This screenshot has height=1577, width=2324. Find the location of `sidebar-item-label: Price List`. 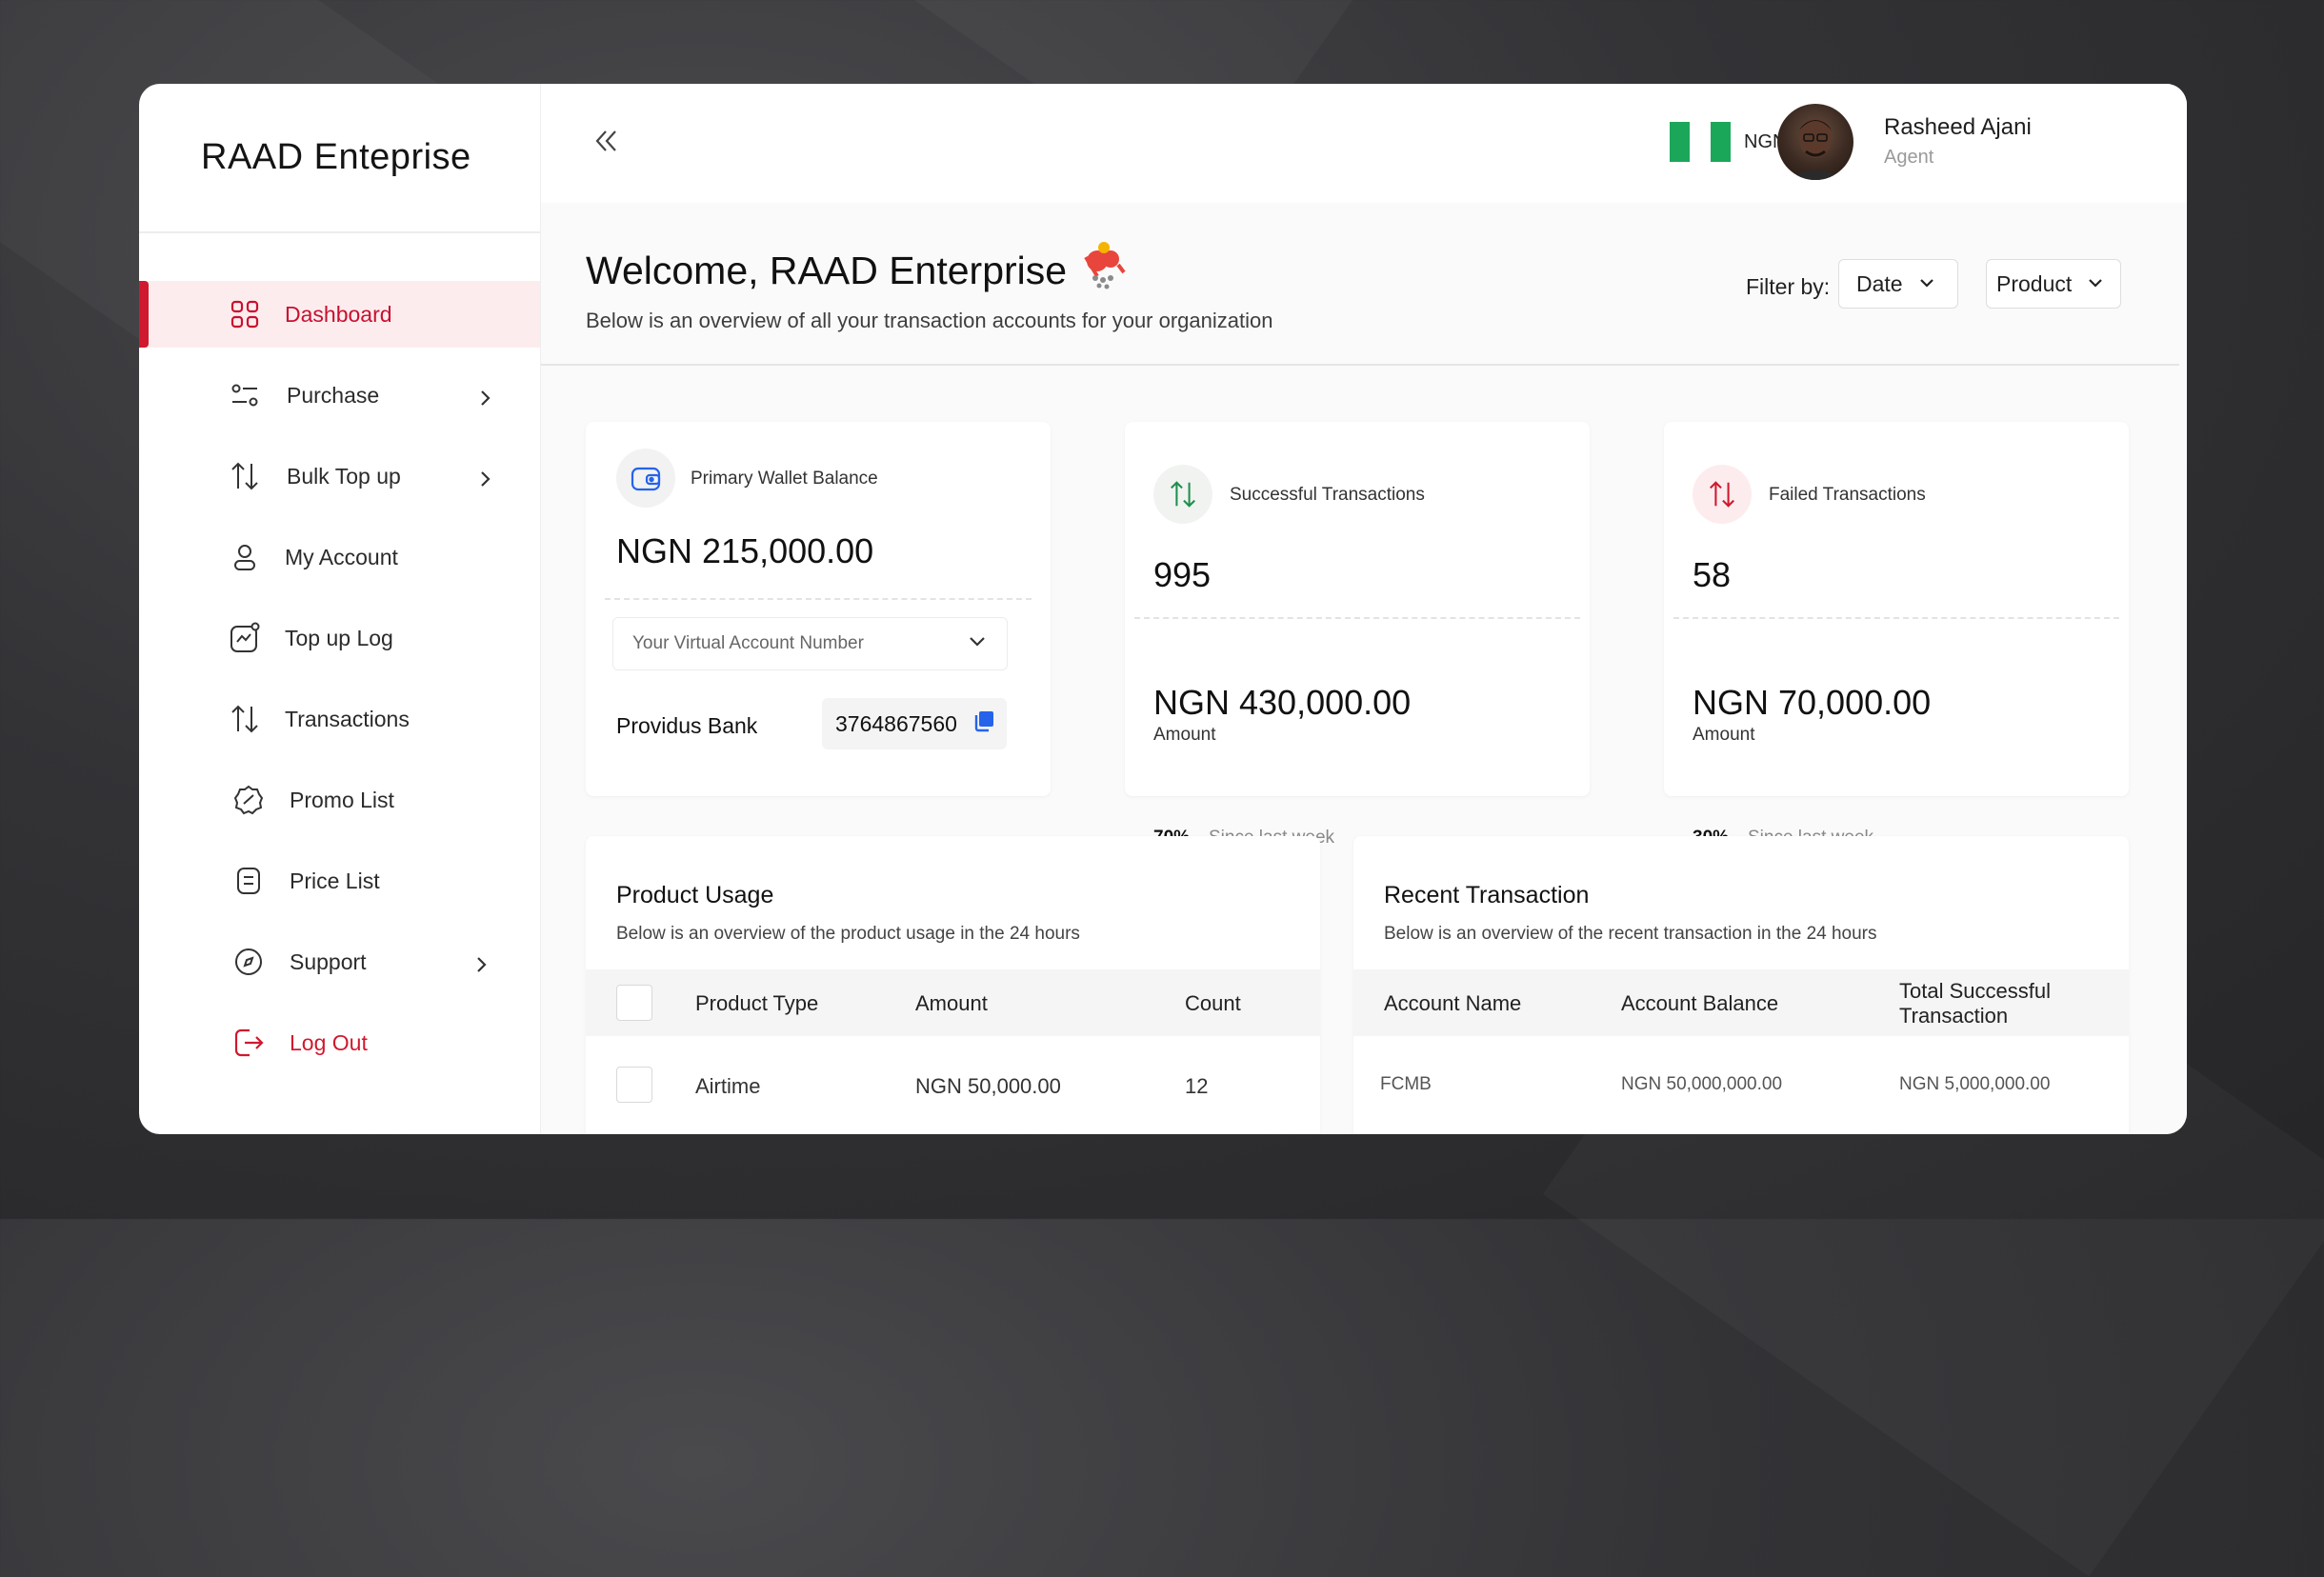

sidebar-item-label: Price List is located at coordinates (335, 880).